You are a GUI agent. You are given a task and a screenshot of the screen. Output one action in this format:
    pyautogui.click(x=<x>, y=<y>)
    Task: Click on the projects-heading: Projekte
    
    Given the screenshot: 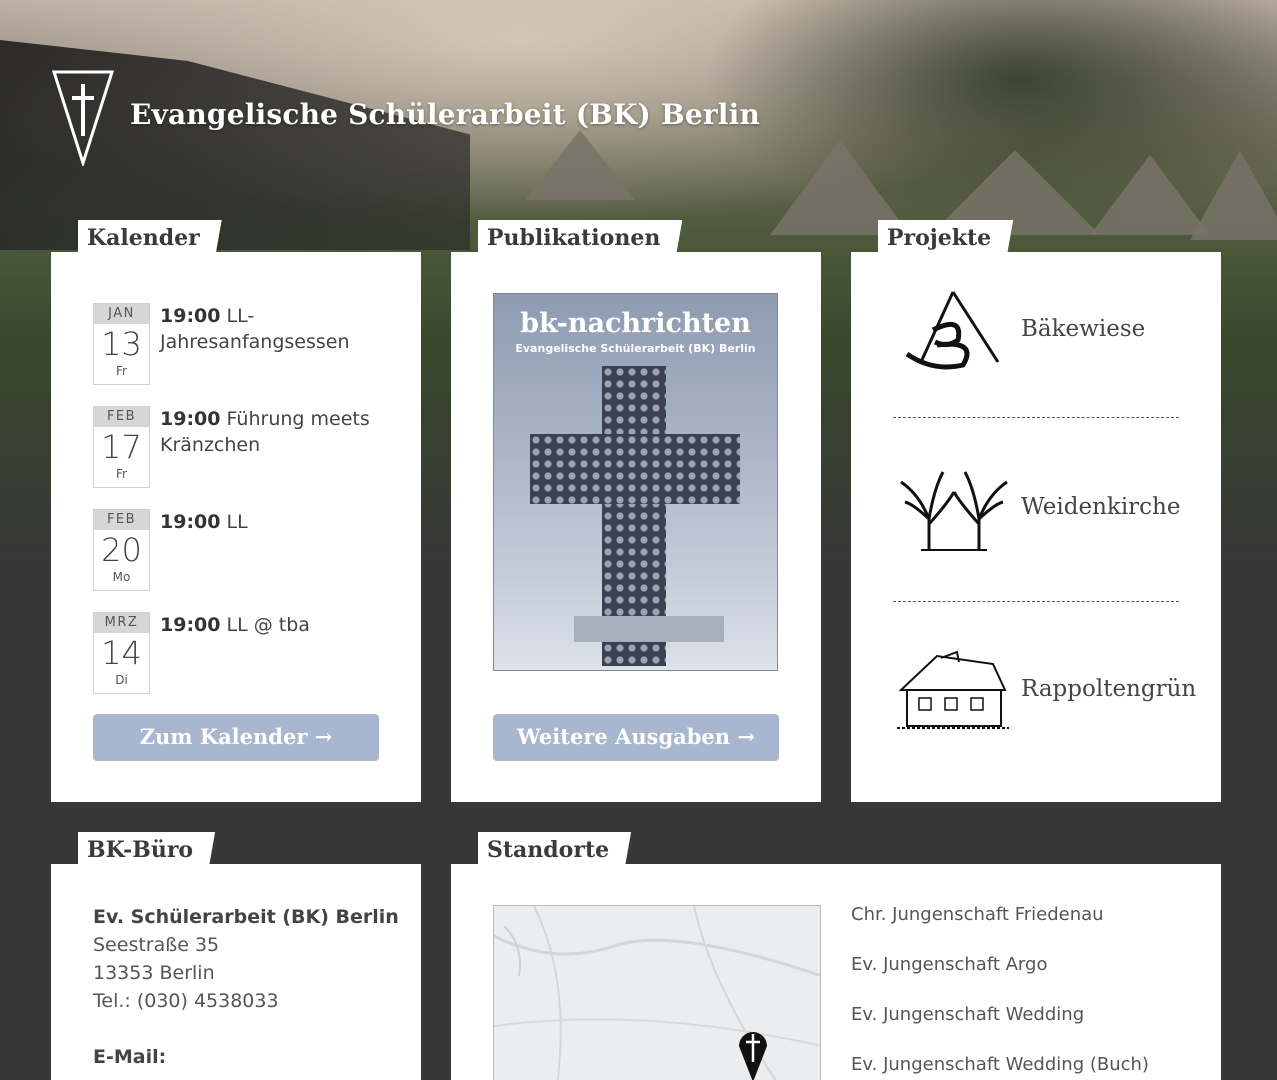 What is the action you would take?
    pyautogui.click(x=945, y=237)
    